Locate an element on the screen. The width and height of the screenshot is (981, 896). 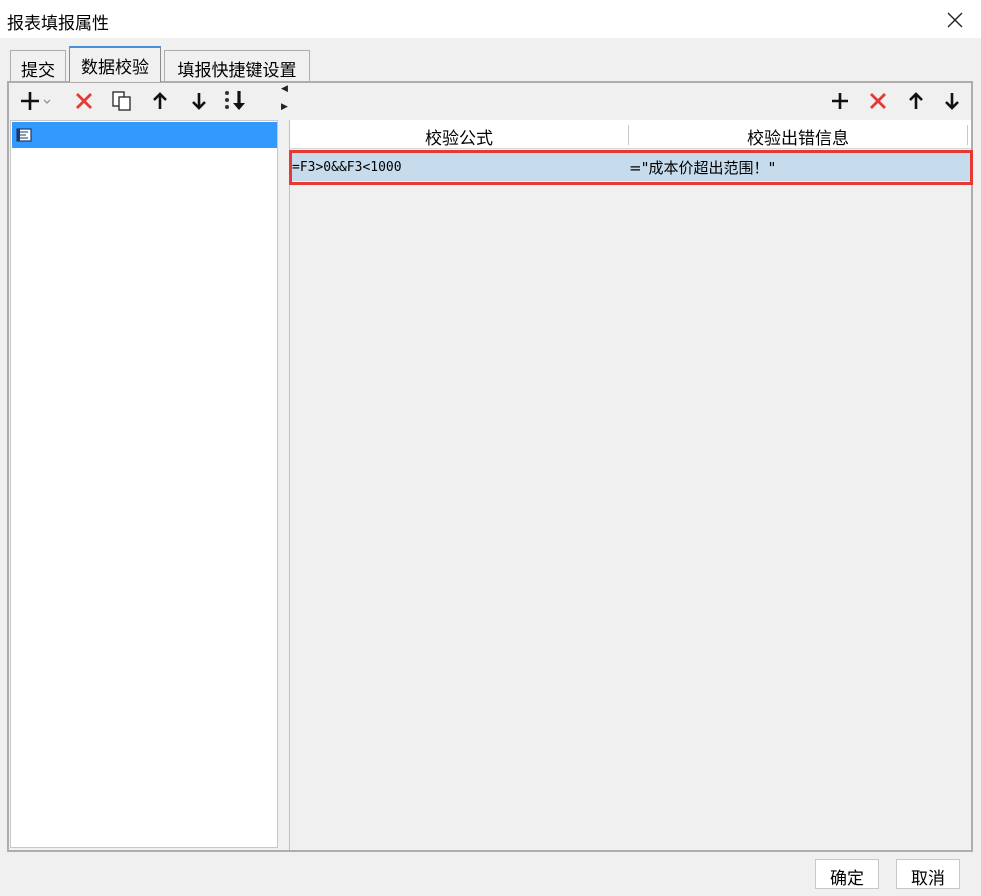
tab-data-validation: 数据校验 is located at coordinates (115, 64).